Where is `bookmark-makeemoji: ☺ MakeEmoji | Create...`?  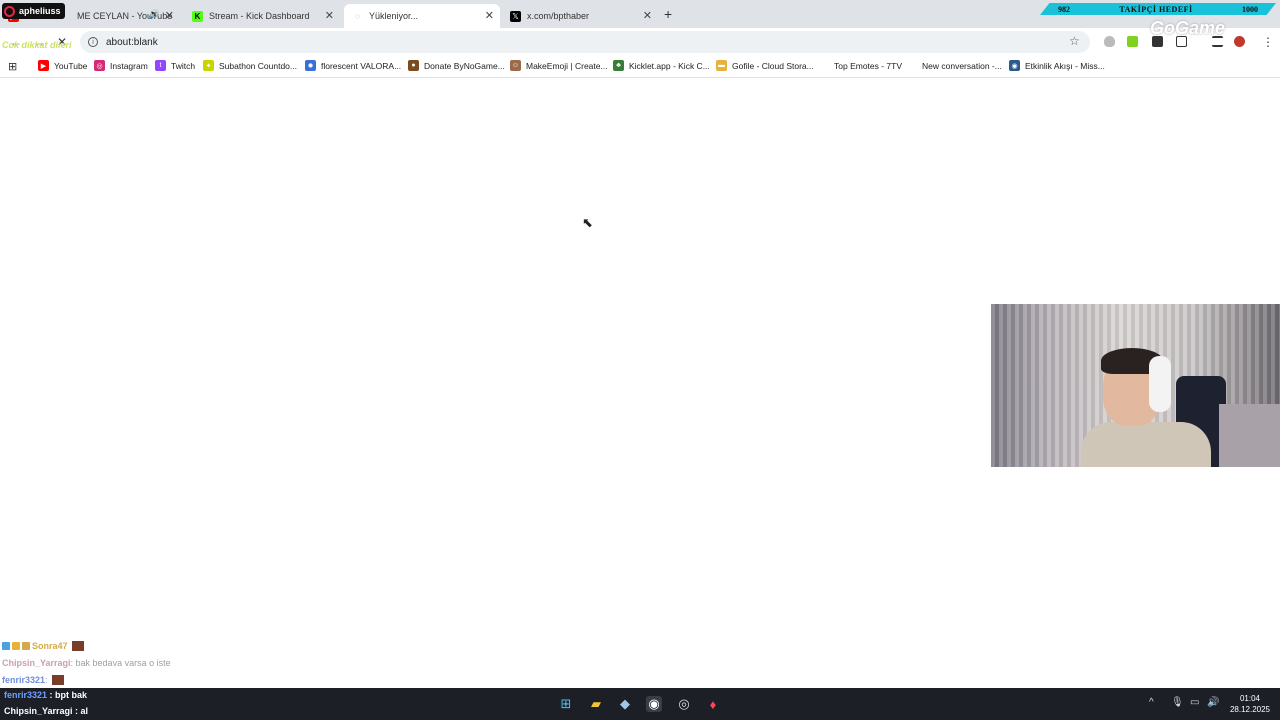
bookmark-makeemoji: ☺ MakeEmoji | Create... is located at coordinates (559, 65).